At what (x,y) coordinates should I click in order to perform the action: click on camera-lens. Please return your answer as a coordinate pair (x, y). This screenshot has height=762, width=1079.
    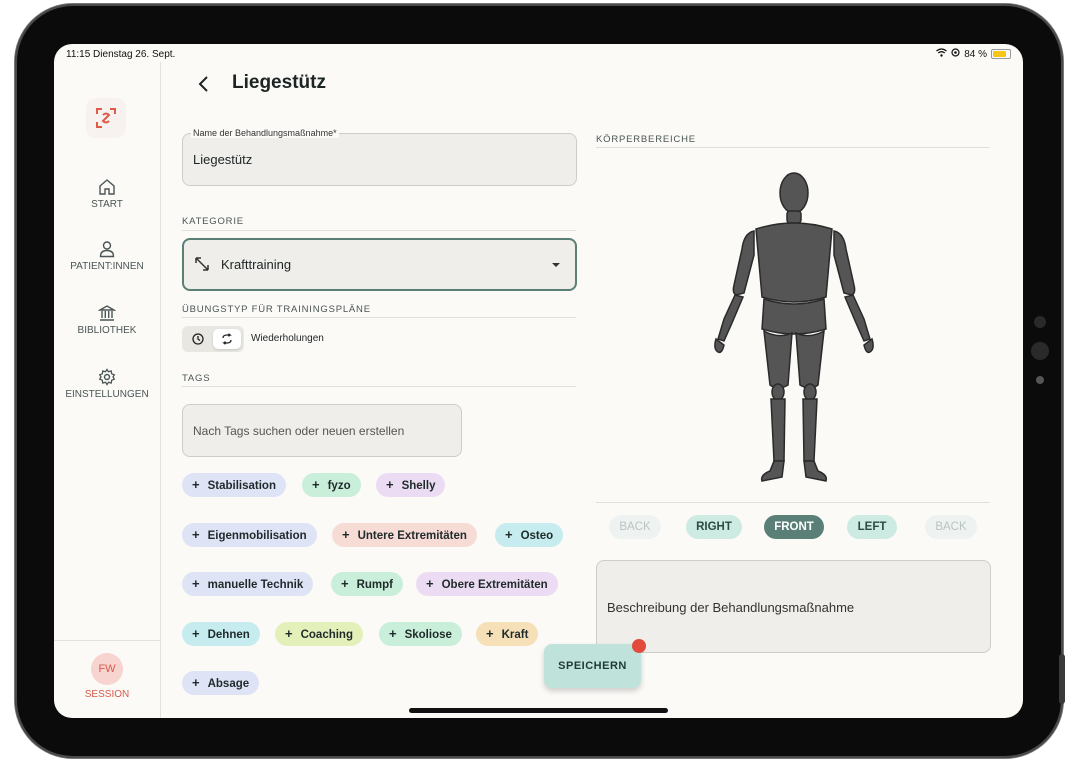
    Looking at the image, I should click on (1040, 351).